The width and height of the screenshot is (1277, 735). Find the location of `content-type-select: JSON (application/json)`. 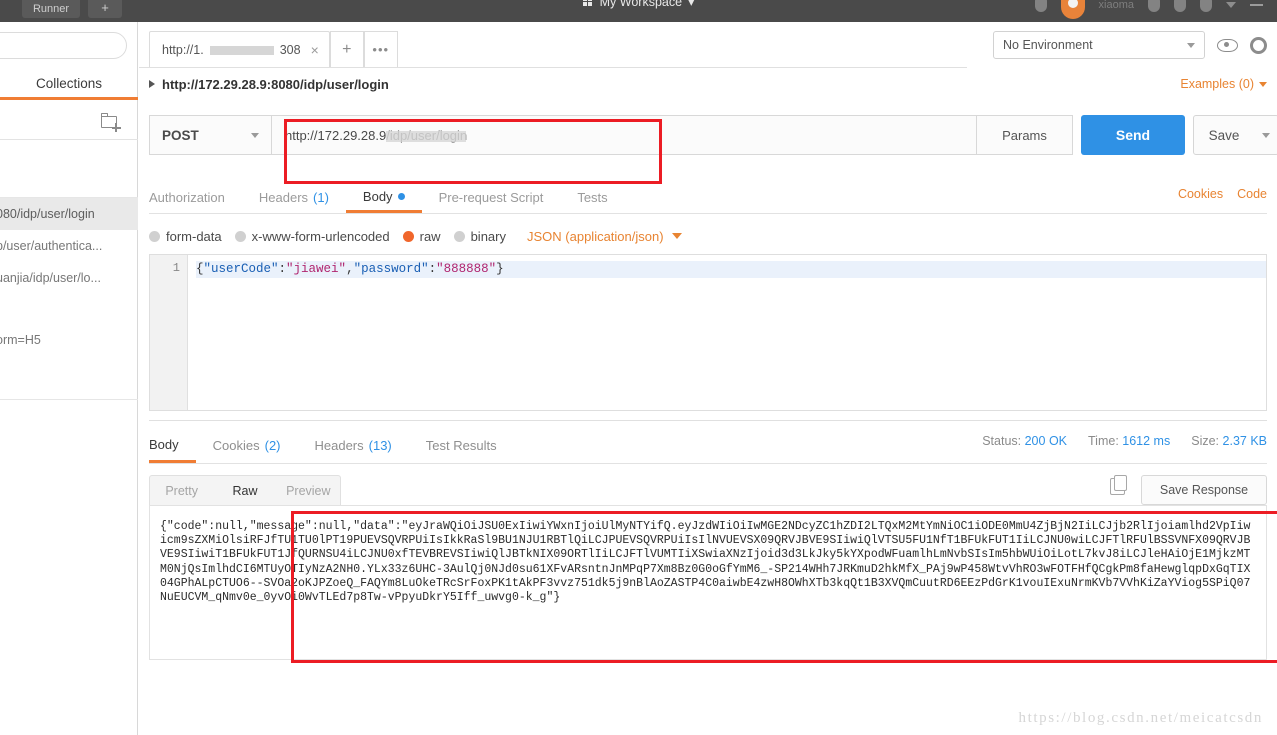

content-type-select: JSON (application/json) is located at coordinates (604, 236).